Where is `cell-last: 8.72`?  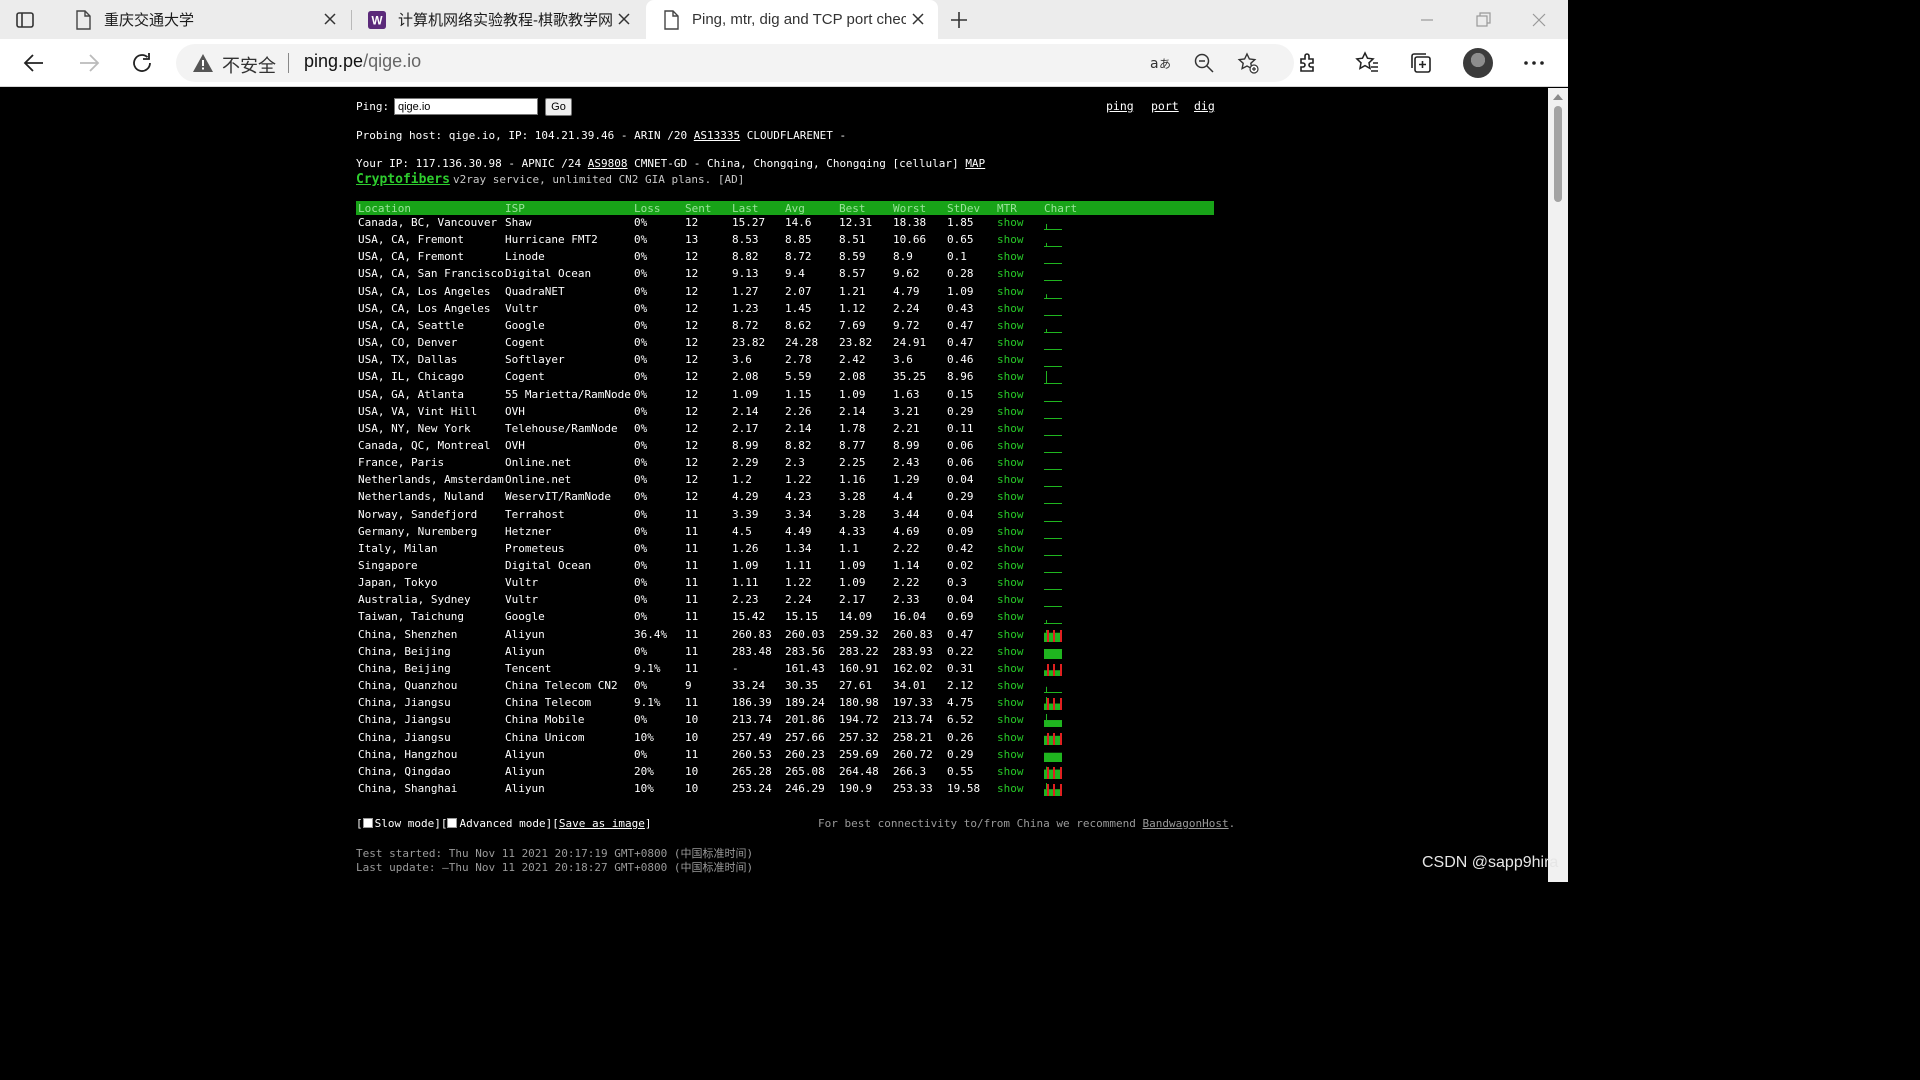 cell-last: 8.72 is located at coordinates (745, 325).